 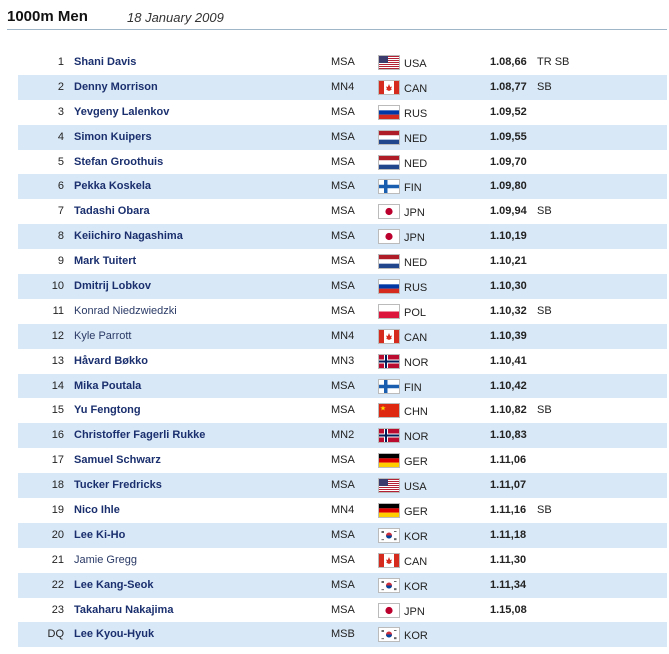 I want to click on athlete-name: Mika Poutala, so click(x=108, y=385).